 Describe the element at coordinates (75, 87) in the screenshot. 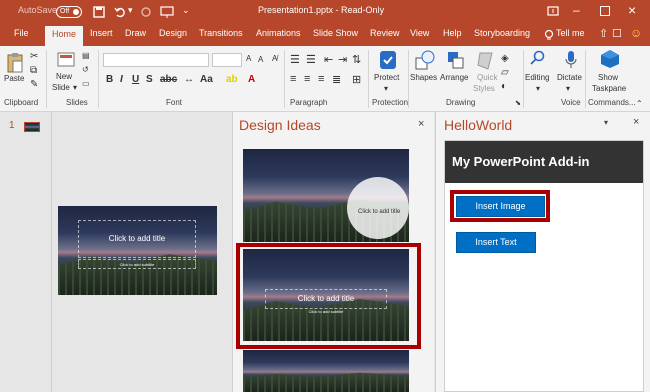

I see `new-slide-dropdown-icon: ▾` at that location.